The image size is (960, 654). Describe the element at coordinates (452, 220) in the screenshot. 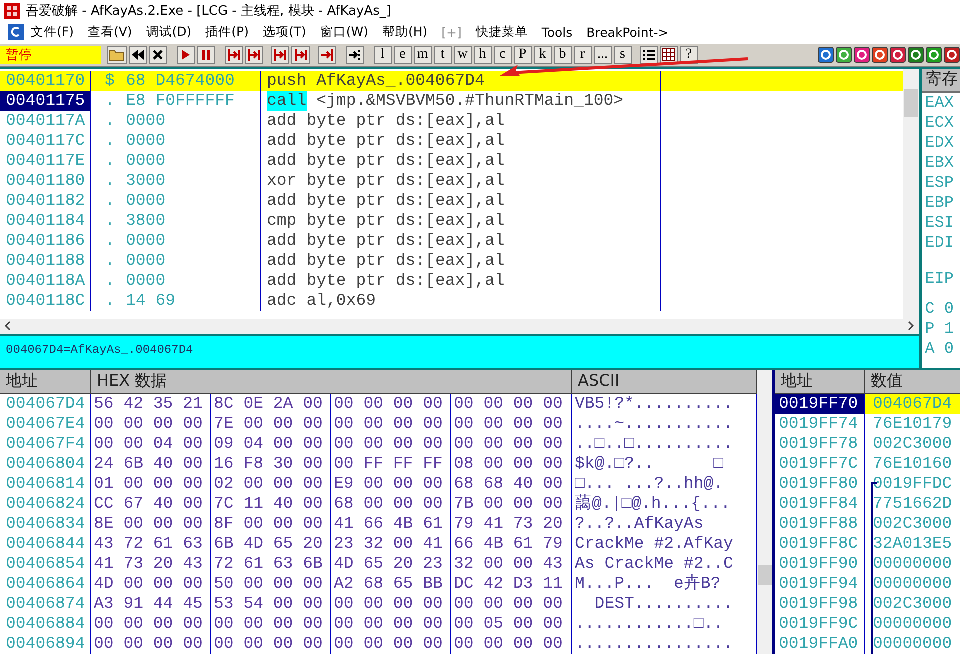

I see `disassembly-row: 00401184 . 3800 cmp byte ptr ds:[eax],al` at that location.